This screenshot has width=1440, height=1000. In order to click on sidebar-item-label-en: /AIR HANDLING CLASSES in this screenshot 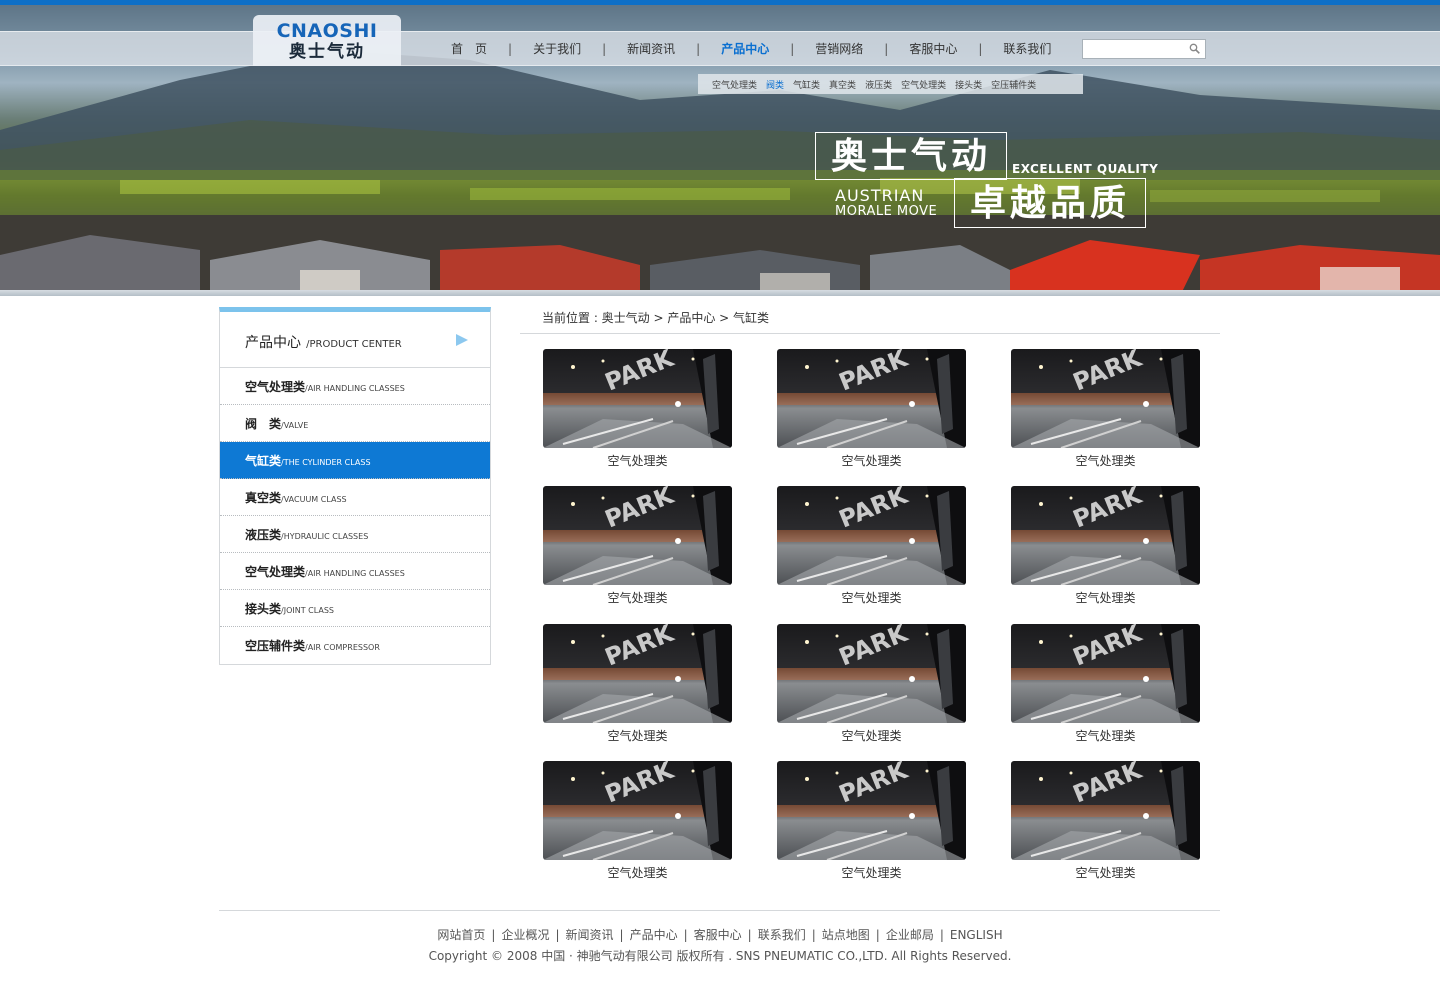, I will do `click(355, 388)`.